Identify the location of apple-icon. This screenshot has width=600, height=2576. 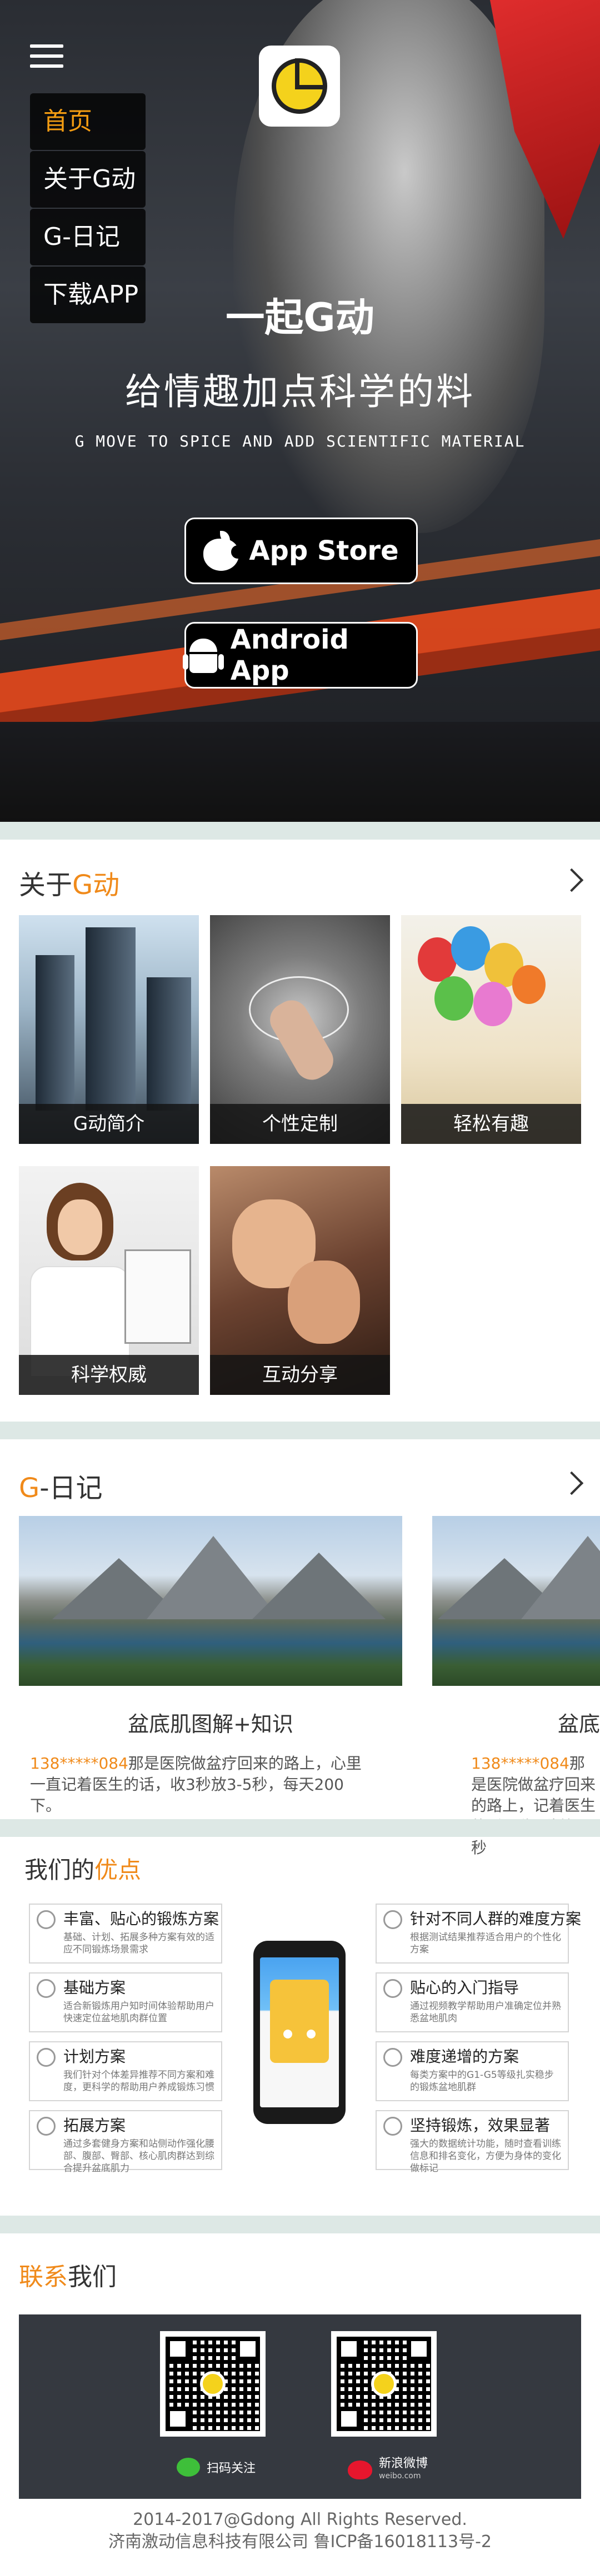
(224, 551).